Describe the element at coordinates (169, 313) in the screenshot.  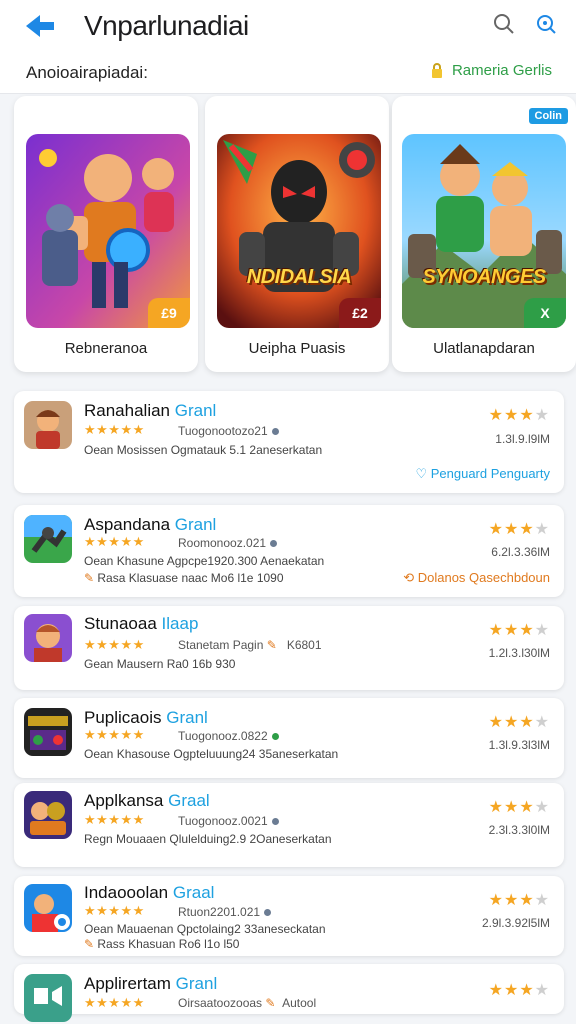
I see `price-corner: £9` at that location.